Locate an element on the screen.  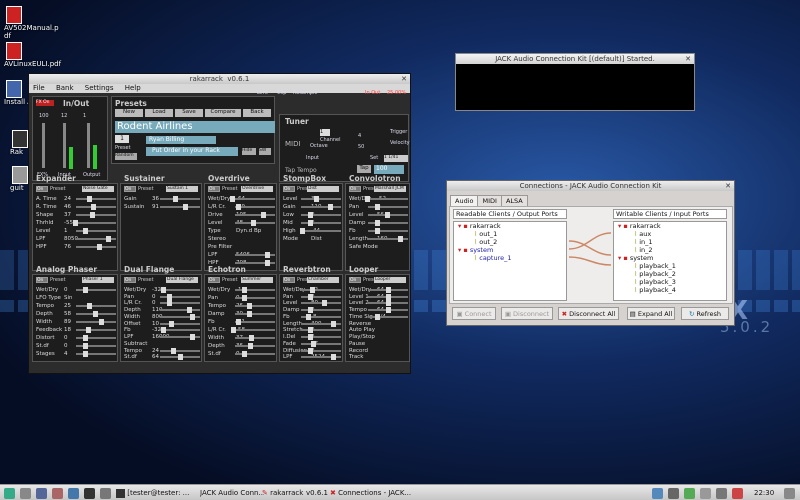
param-row: Fb0 is located at coordinates (378, 231).